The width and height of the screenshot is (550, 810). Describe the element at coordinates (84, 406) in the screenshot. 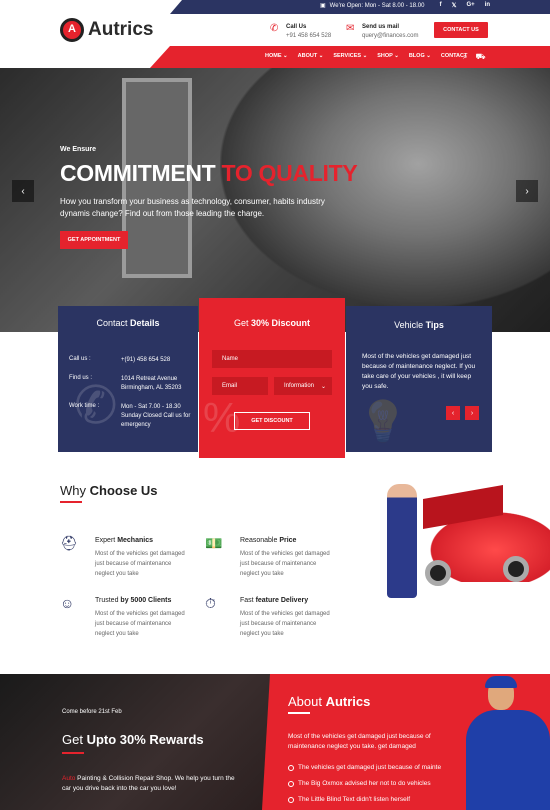

I see `contact-work-label: Work time :` at that location.